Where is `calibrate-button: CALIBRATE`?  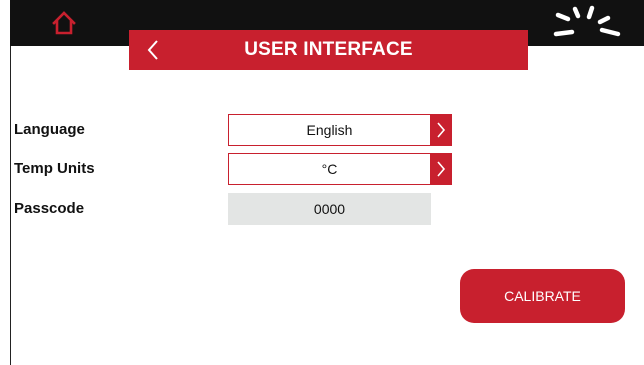 calibrate-button: CALIBRATE is located at coordinates (542, 296).